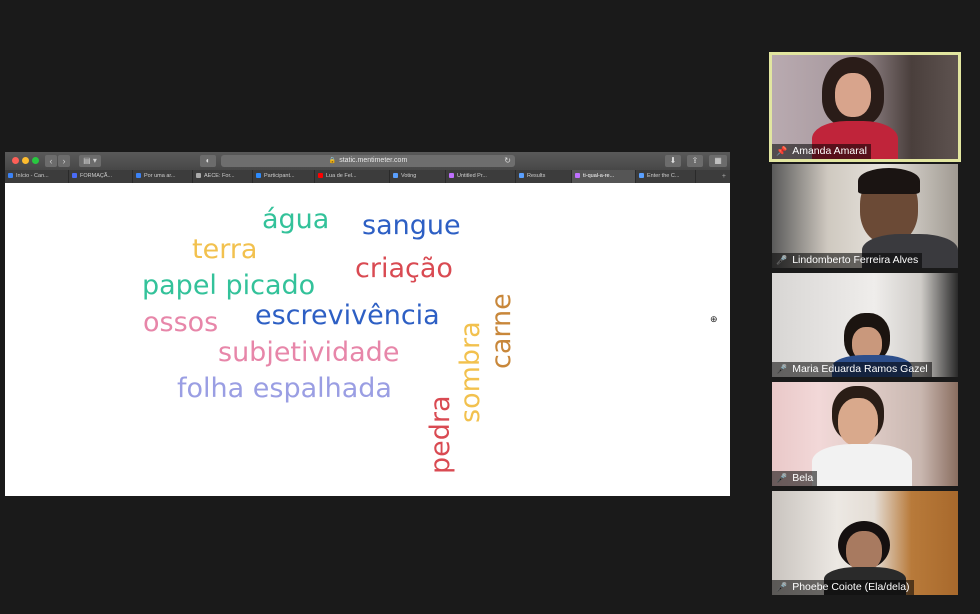  Describe the element at coordinates (847, 260) in the screenshot. I see `participant-name-label: 🎤 Lindomberto Ferreira Alves` at that location.